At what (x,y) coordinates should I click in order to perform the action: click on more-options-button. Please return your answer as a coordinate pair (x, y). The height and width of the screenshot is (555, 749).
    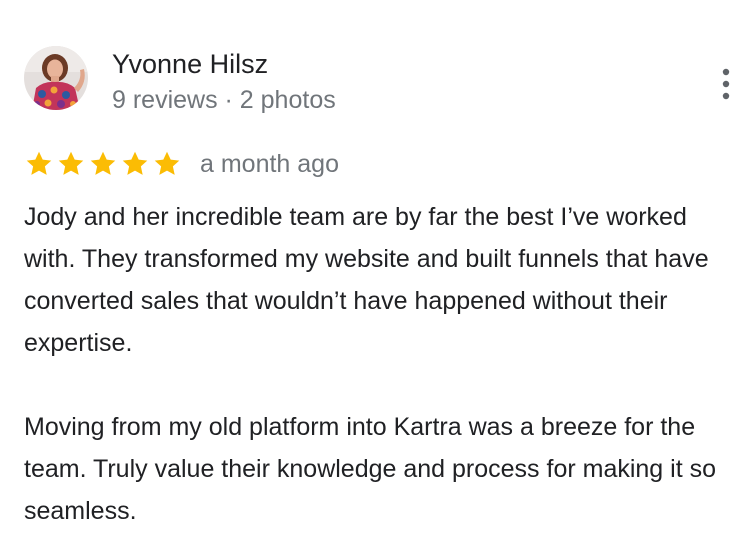
    Looking at the image, I should click on (726, 84).